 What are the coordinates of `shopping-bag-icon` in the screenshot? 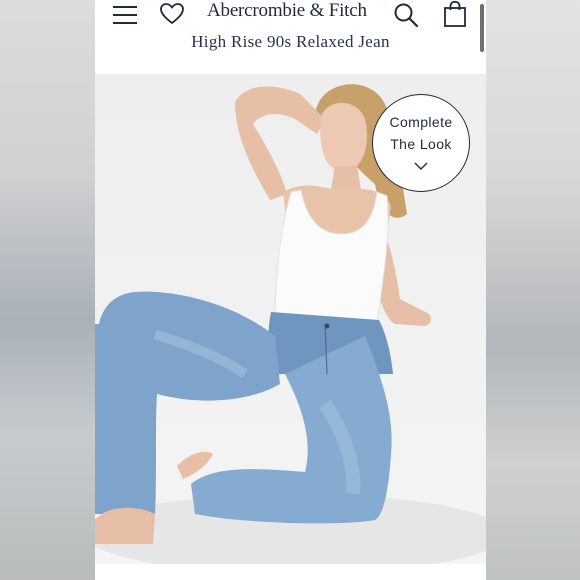 It's located at (455, 14).